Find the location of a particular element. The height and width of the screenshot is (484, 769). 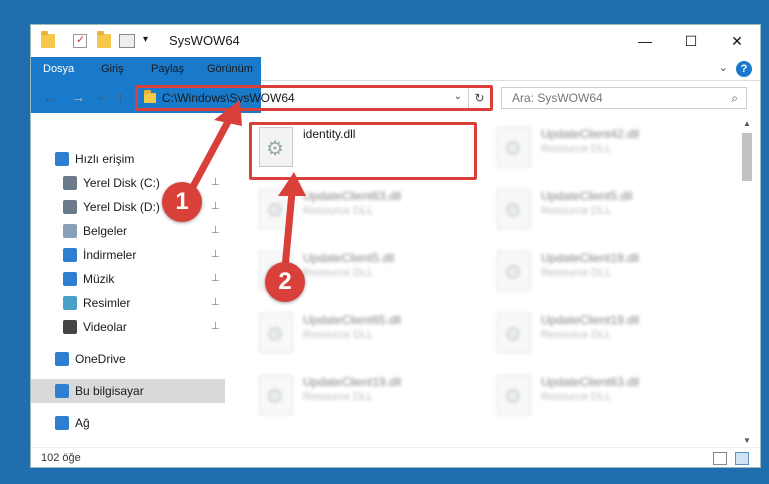

file-item: UpdateClient42.dll Resource DLL is located at coordinates (604, 151).